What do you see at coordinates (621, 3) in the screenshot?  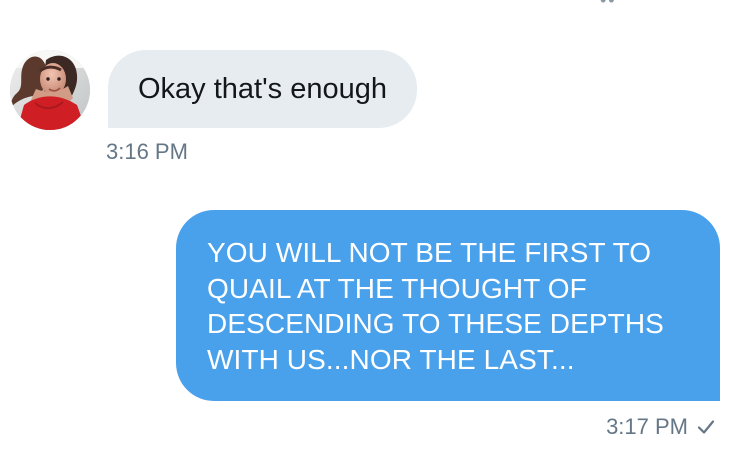 I see `cropped-header-remnant: ••` at bounding box center [621, 3].